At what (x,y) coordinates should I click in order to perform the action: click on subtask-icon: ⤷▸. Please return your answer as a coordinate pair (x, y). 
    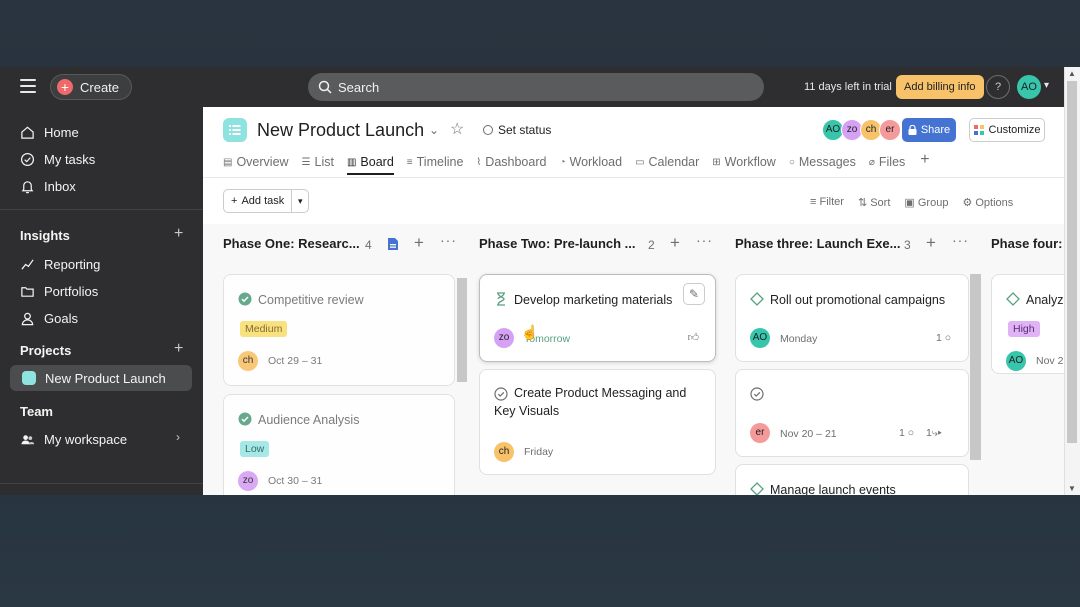
    Looking at the image, I should click on (936, 433).